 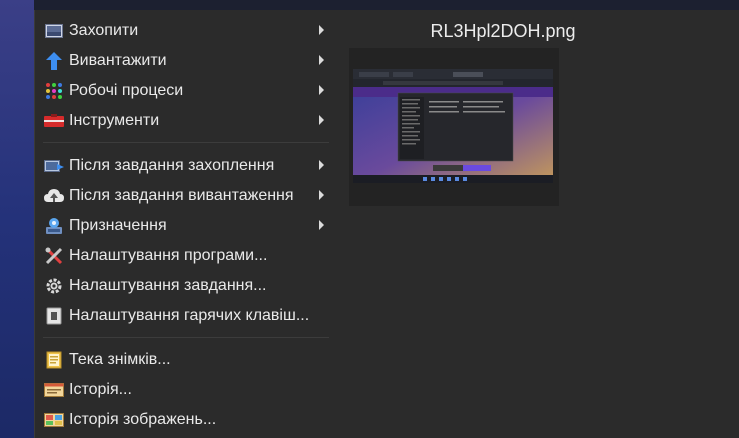 I want to click on menu-item-after-upload: Після завдання вивантаження, so click(x=185, y=196).